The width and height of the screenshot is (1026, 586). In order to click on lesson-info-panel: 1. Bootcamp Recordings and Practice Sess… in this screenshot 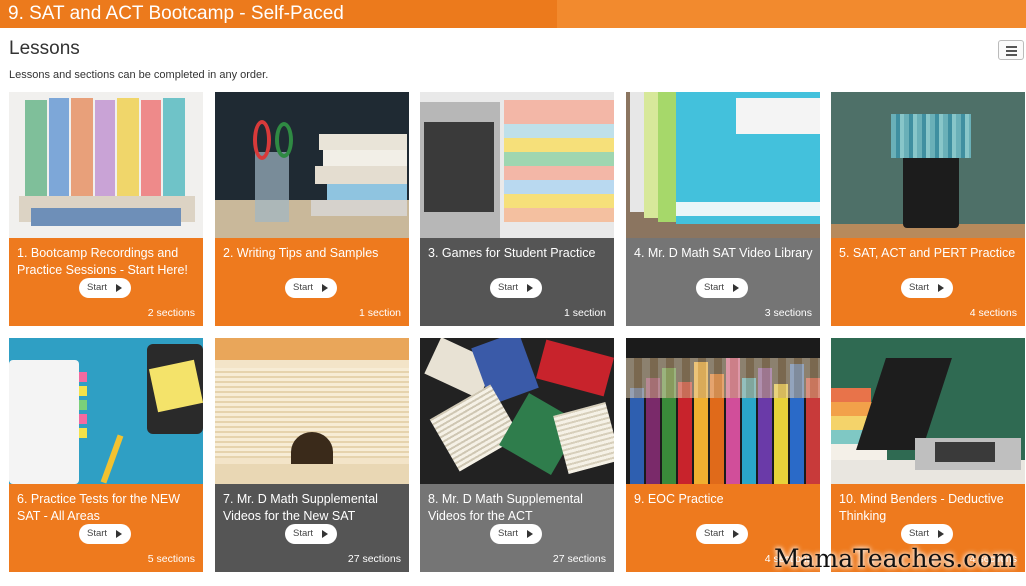, I will do `click(106, 282)`.